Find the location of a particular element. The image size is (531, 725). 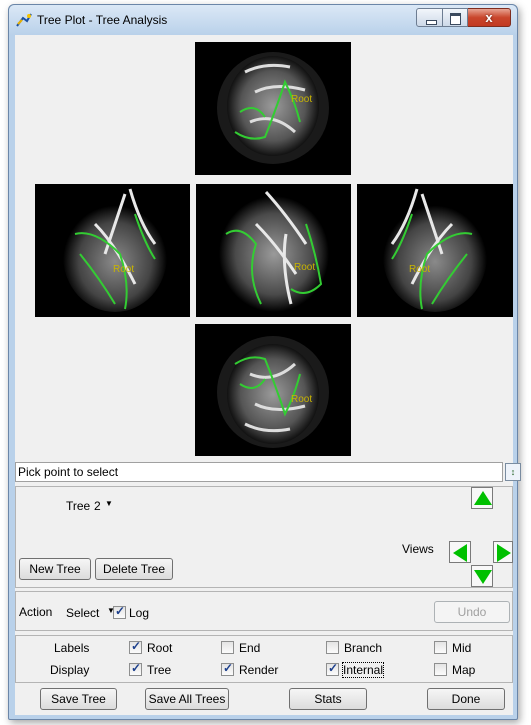

internal-display-text: Internal is located at coordinates (363, 670).